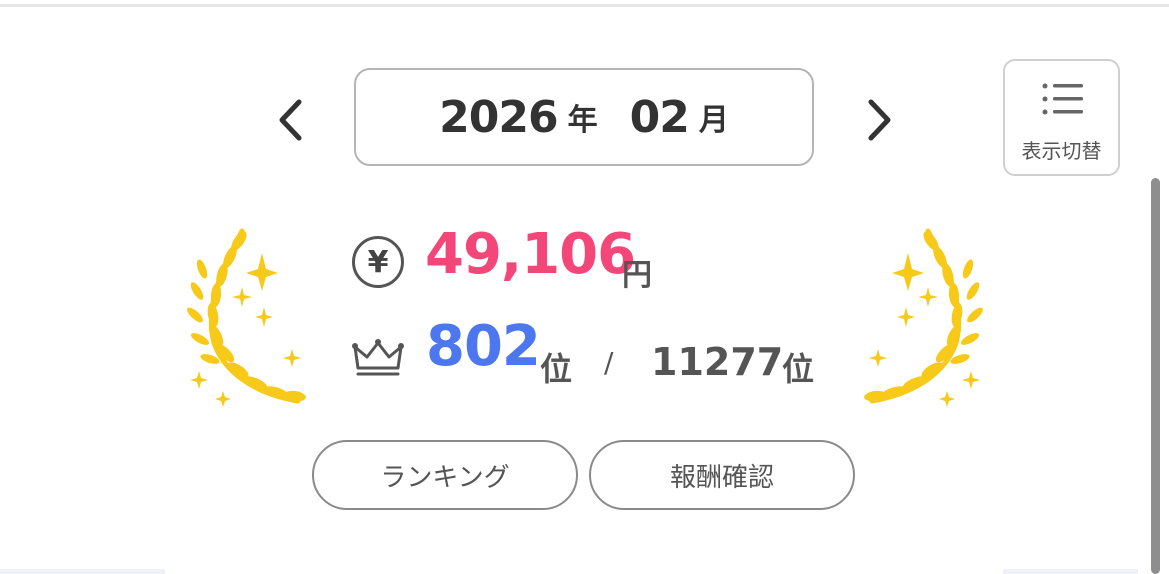 The height and width of the screenshot is (574, 1169). What do you see at coordinates (637, 275) in the screenshot?
I see `reward-unit: 円` at bounding box center [637, 275].